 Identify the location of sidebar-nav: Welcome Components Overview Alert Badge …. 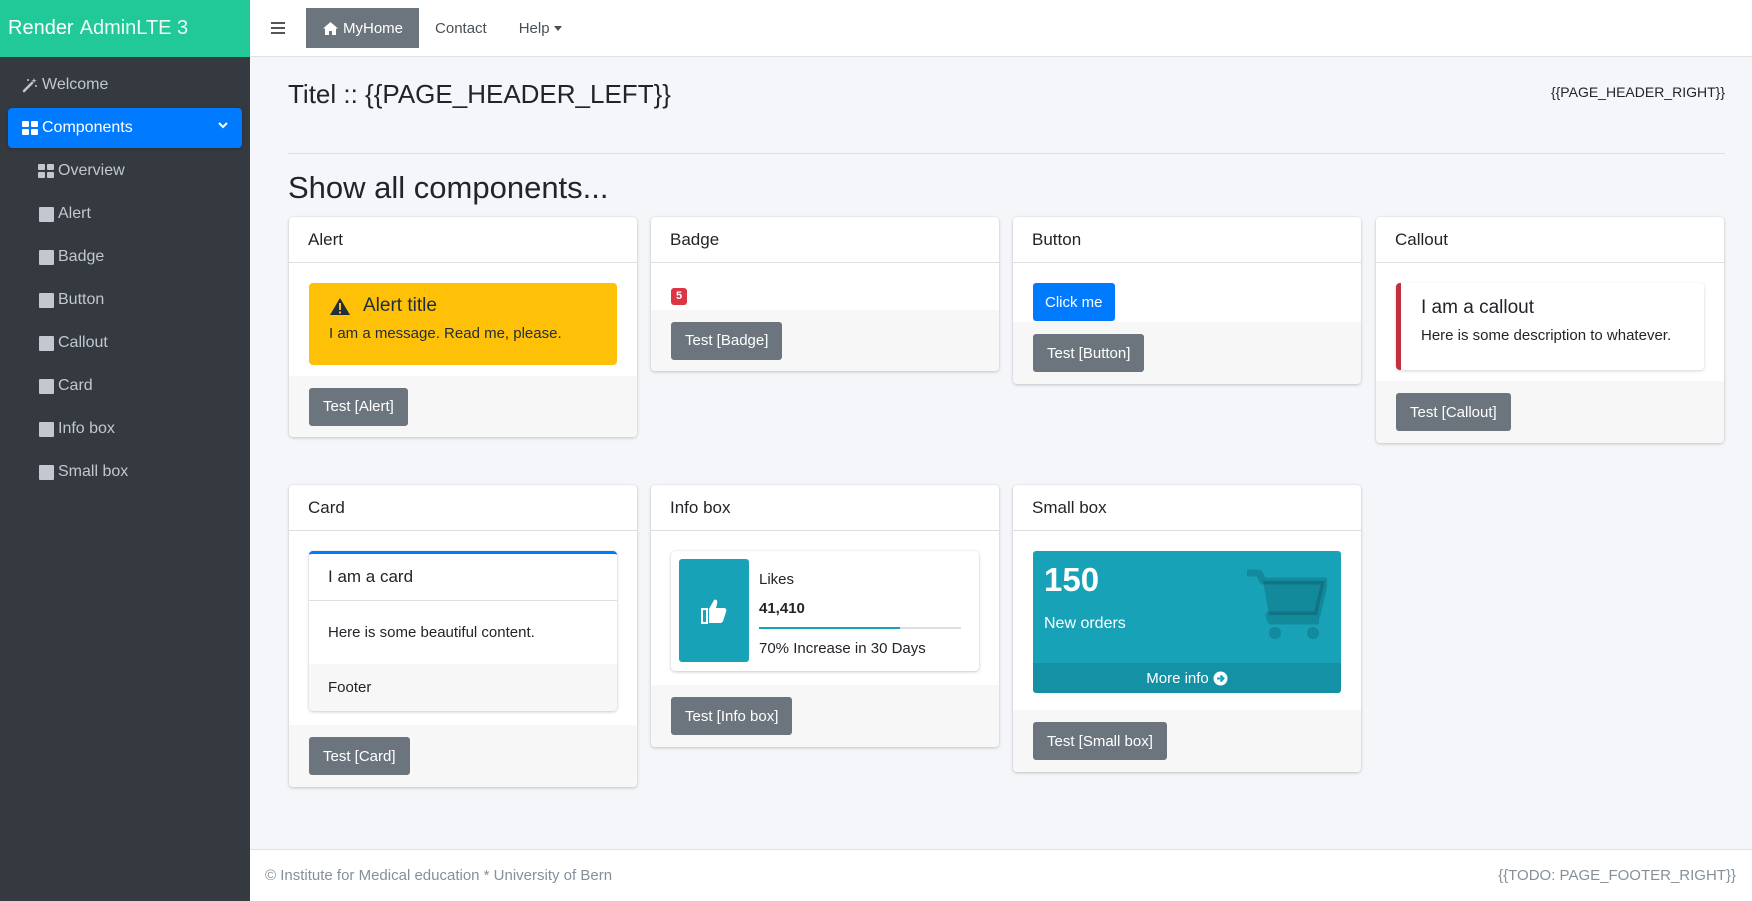
(125, 274).